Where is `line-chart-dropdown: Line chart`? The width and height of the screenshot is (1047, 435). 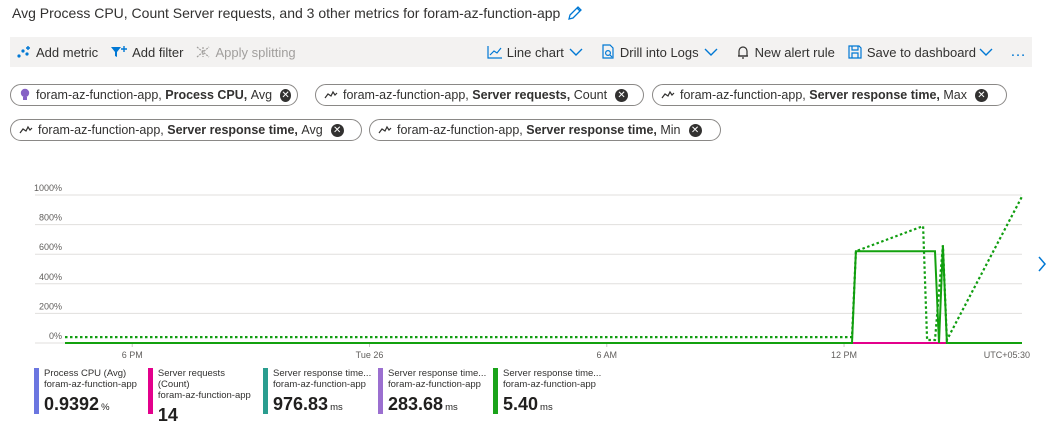 line-chart-dropdown: Line chart is located at coordinates (537, 52).